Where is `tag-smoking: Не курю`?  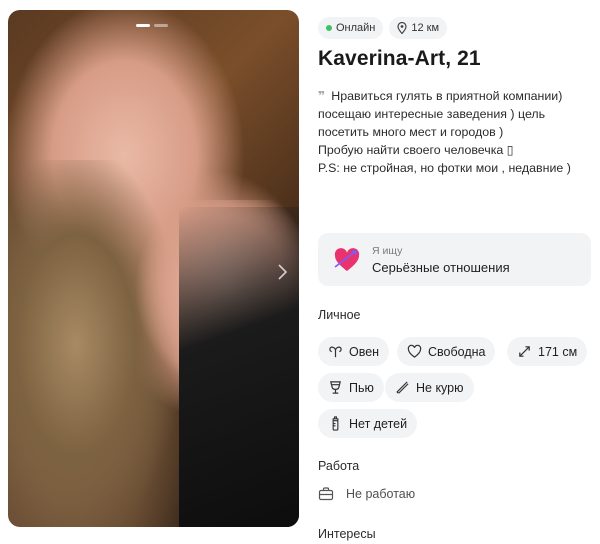
tag-smoking: Не курю is located at coordinates (429, 387).